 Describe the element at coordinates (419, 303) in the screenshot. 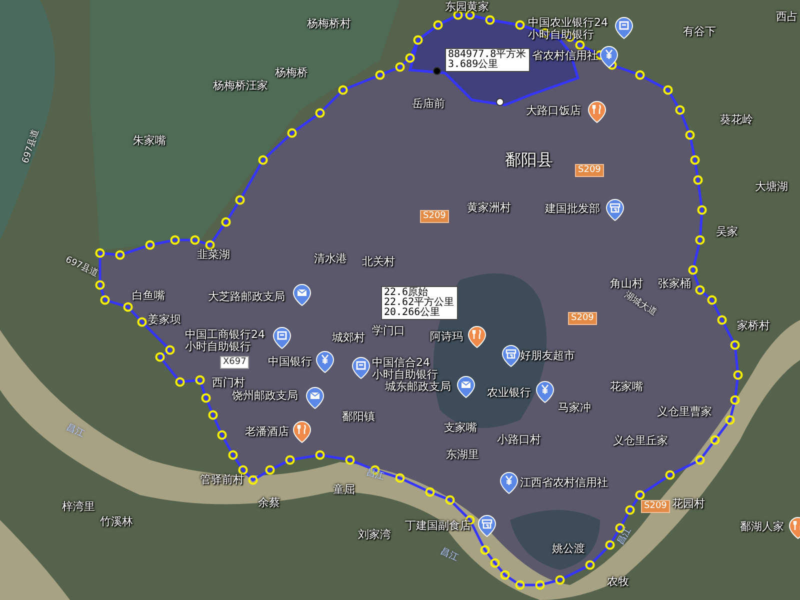

I see `measurement-popup: 22.6原始 22.62平方公里 20.266公里` at that location.